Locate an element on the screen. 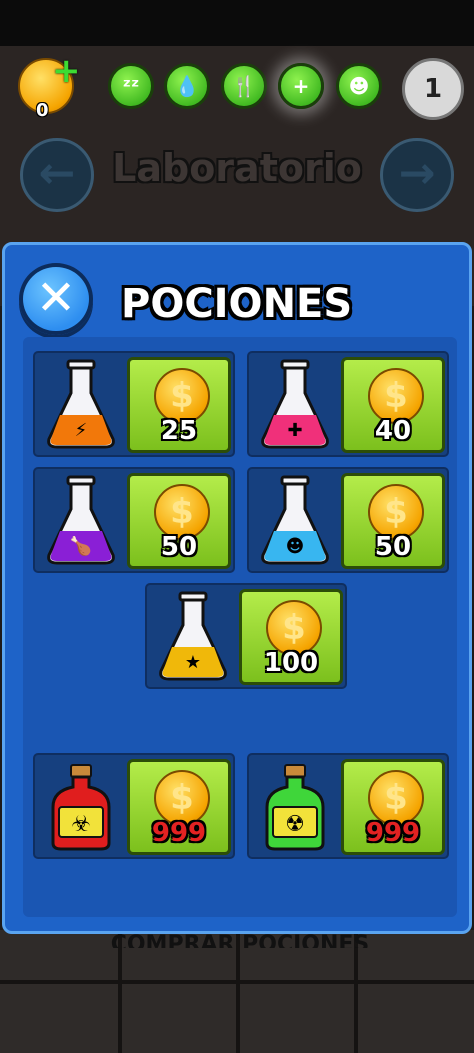  buy-button-energy: $25 is located at coordinates (179, 405).